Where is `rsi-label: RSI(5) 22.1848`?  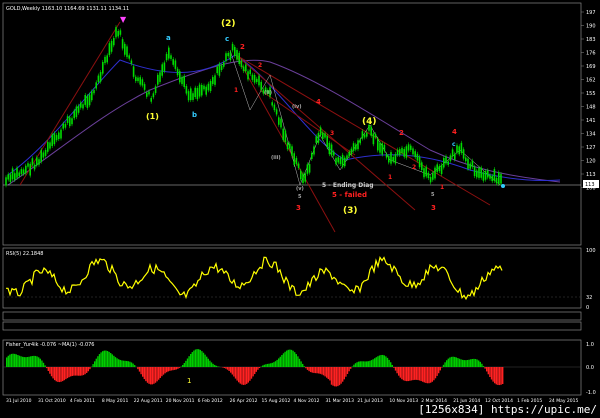
rsi-label: RSI(5) 22.1848 is located at coordinates (24, 254).